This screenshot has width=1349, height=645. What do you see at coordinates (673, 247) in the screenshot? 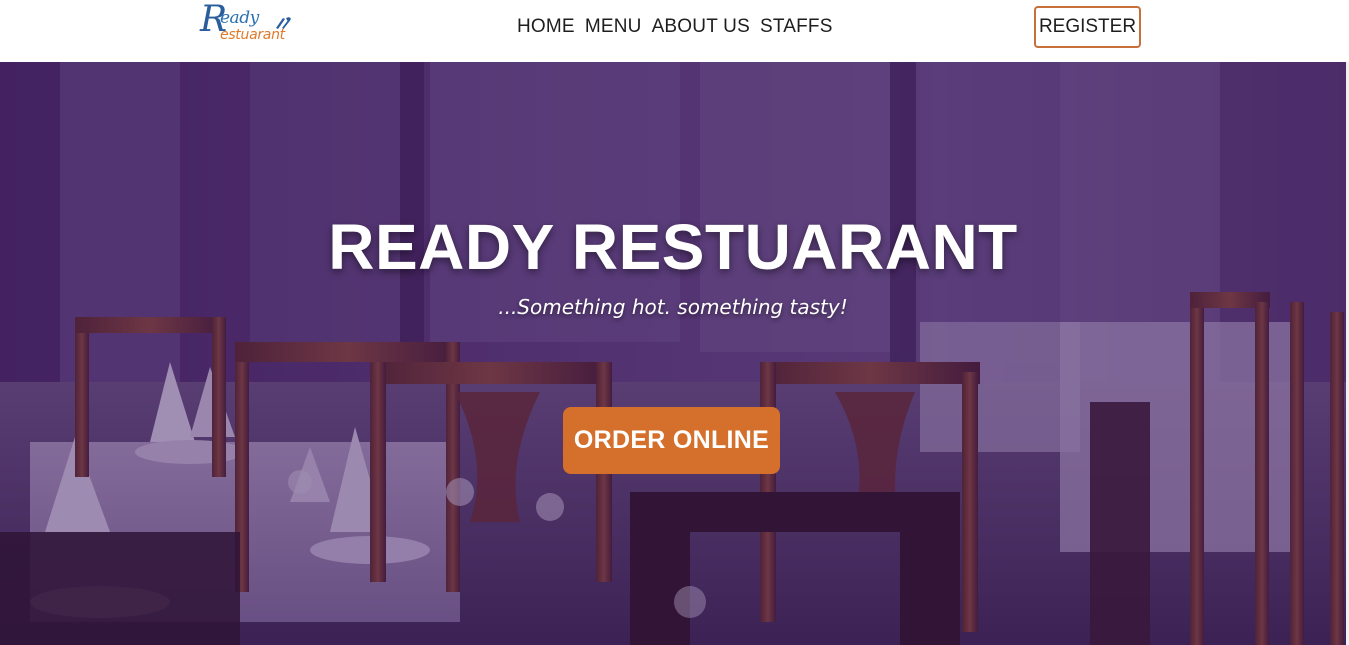
I see `hero-title: READY RESTUARANT` at bounding box center [673, 247].